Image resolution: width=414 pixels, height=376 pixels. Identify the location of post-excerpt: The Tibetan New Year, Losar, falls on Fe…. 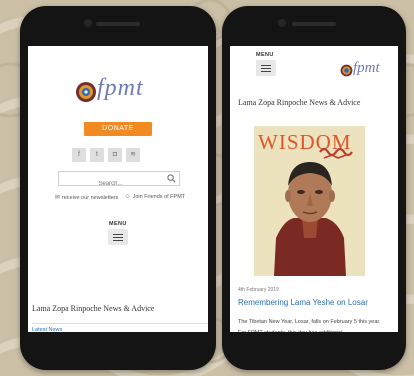
(309, 325).